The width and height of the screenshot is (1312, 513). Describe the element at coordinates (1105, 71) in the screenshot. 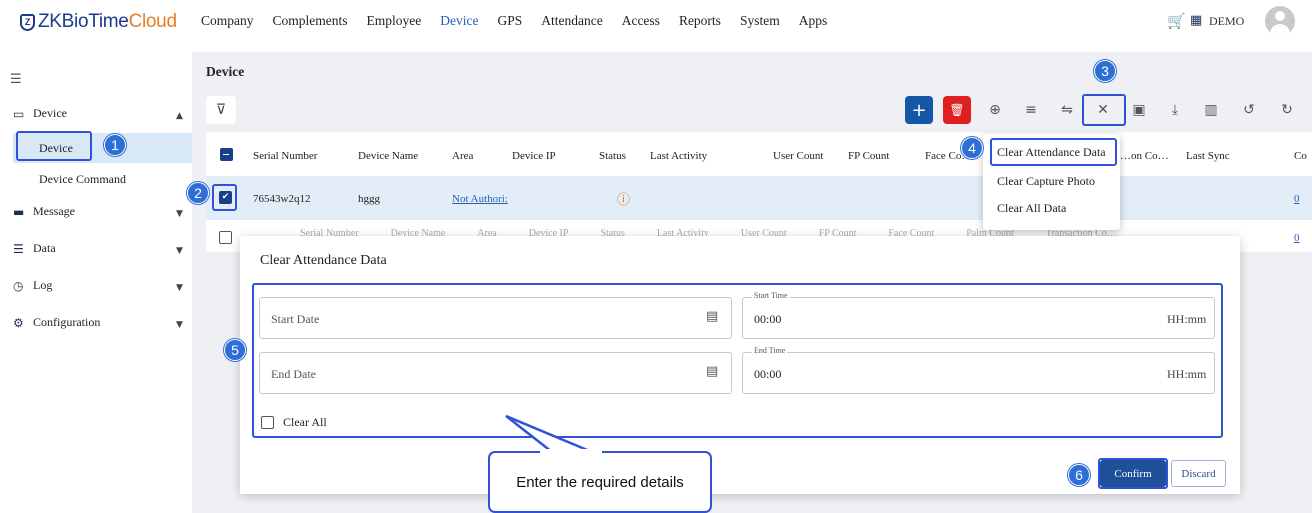

I see `step-badge-3: 3` at that location.